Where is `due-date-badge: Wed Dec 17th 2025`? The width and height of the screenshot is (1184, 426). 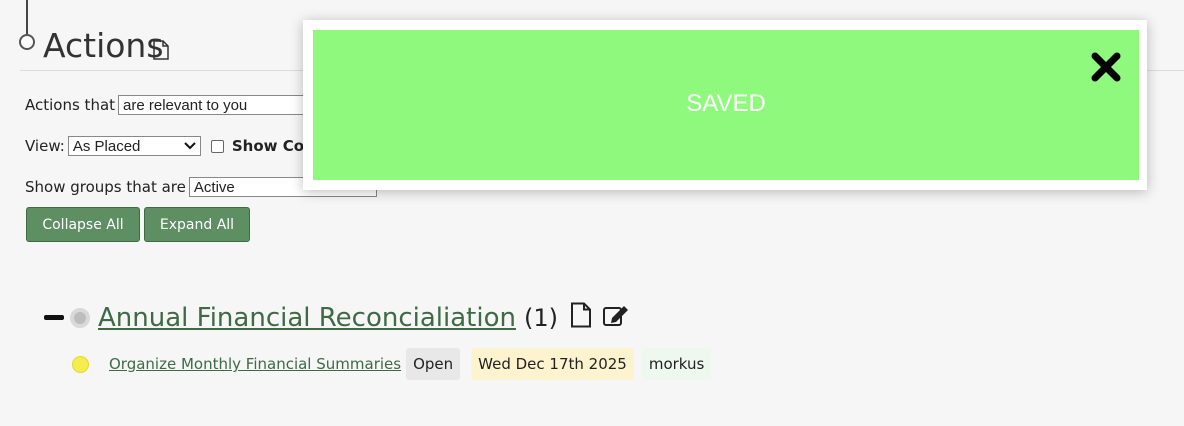 due-date-badge: Wed Dec 17th 2025 is located at coordinates (552, 364).